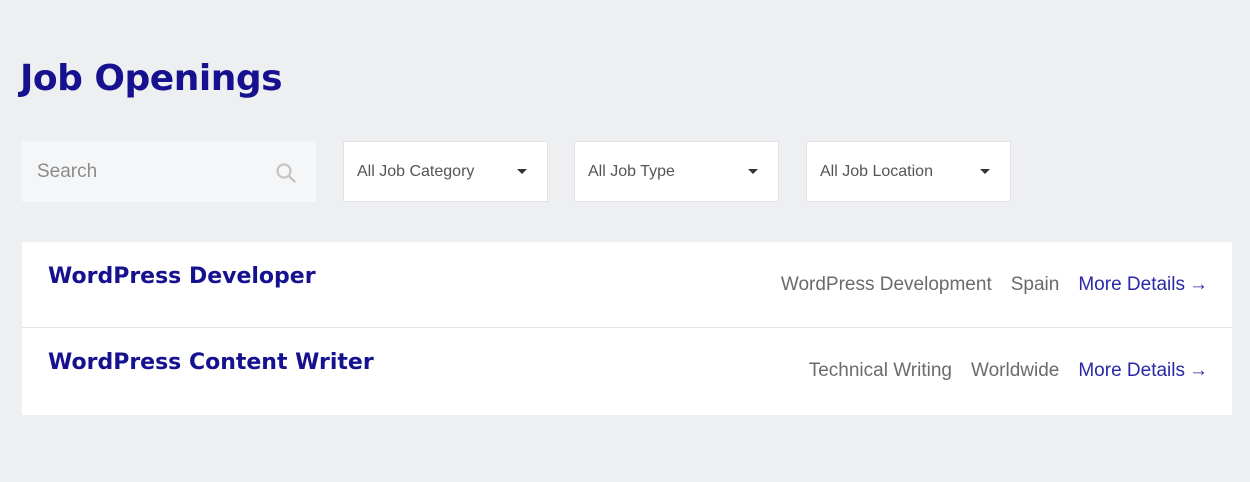 Image resolution: width=1250 pixels, height=482 pixels. I want to click on job-type-select-label: All Job Type, so click(631, 171).